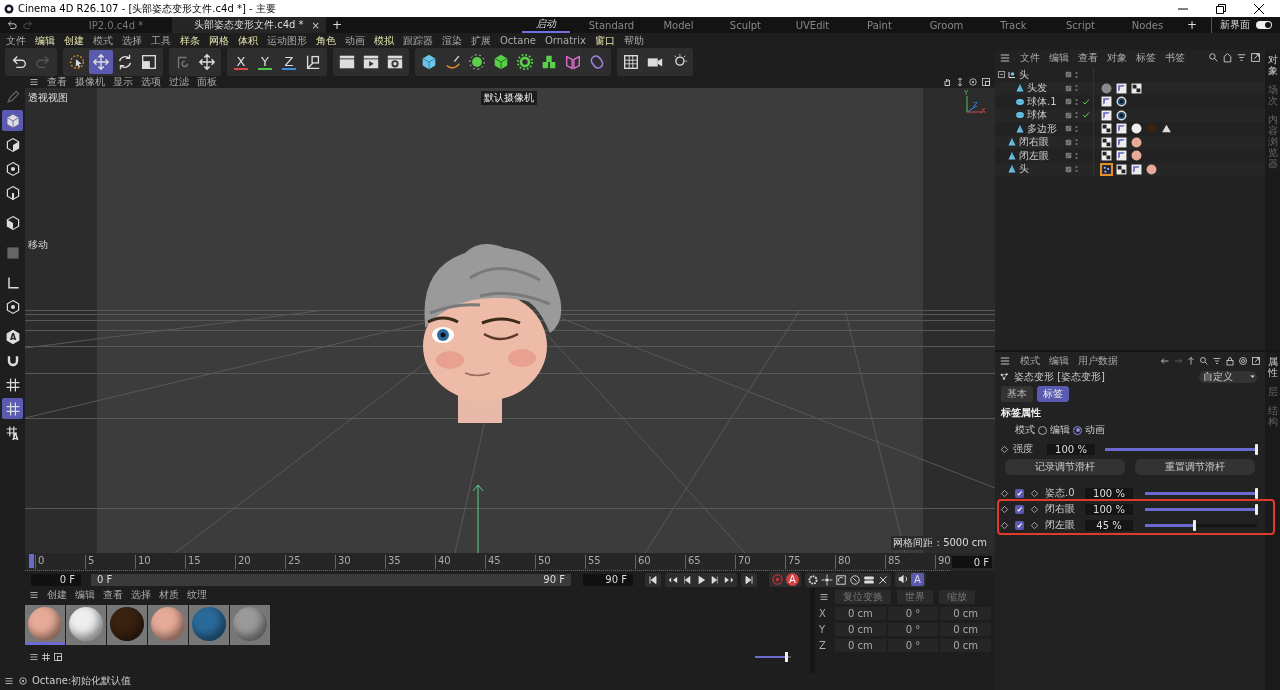  I want to click on document-tab: 头部姿态变形文件.c4d * ×, so click(249, 25).